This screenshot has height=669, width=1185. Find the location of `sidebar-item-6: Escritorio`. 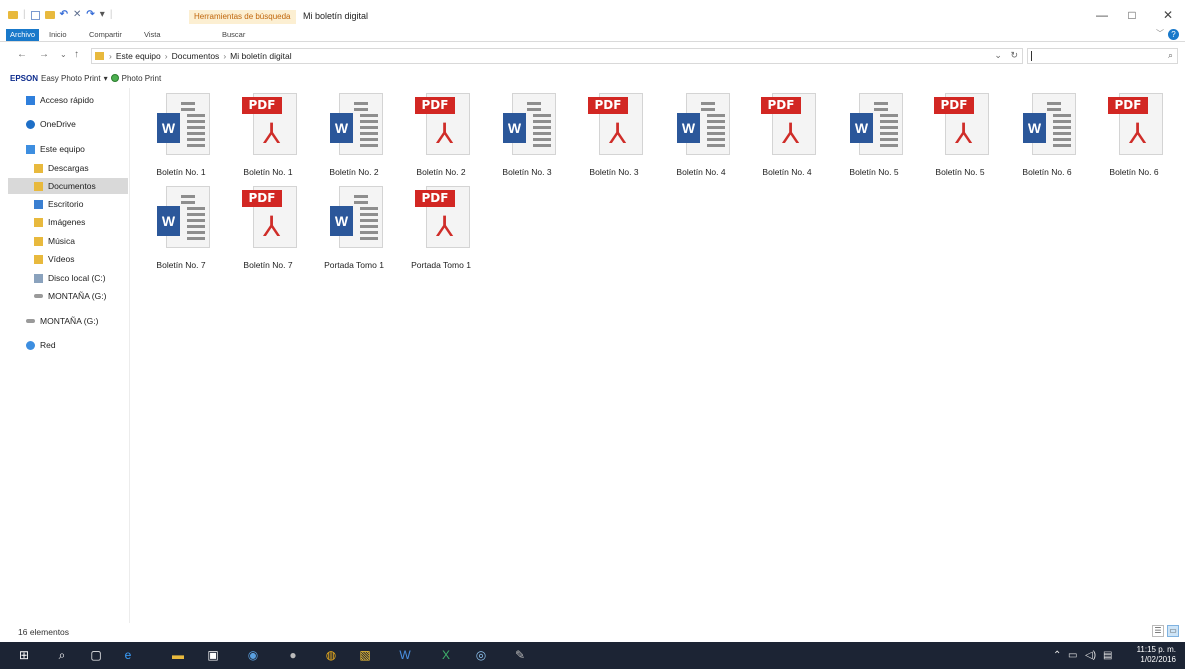

sidebar-item-6: Escritorio is located at coordinates (58, 204).